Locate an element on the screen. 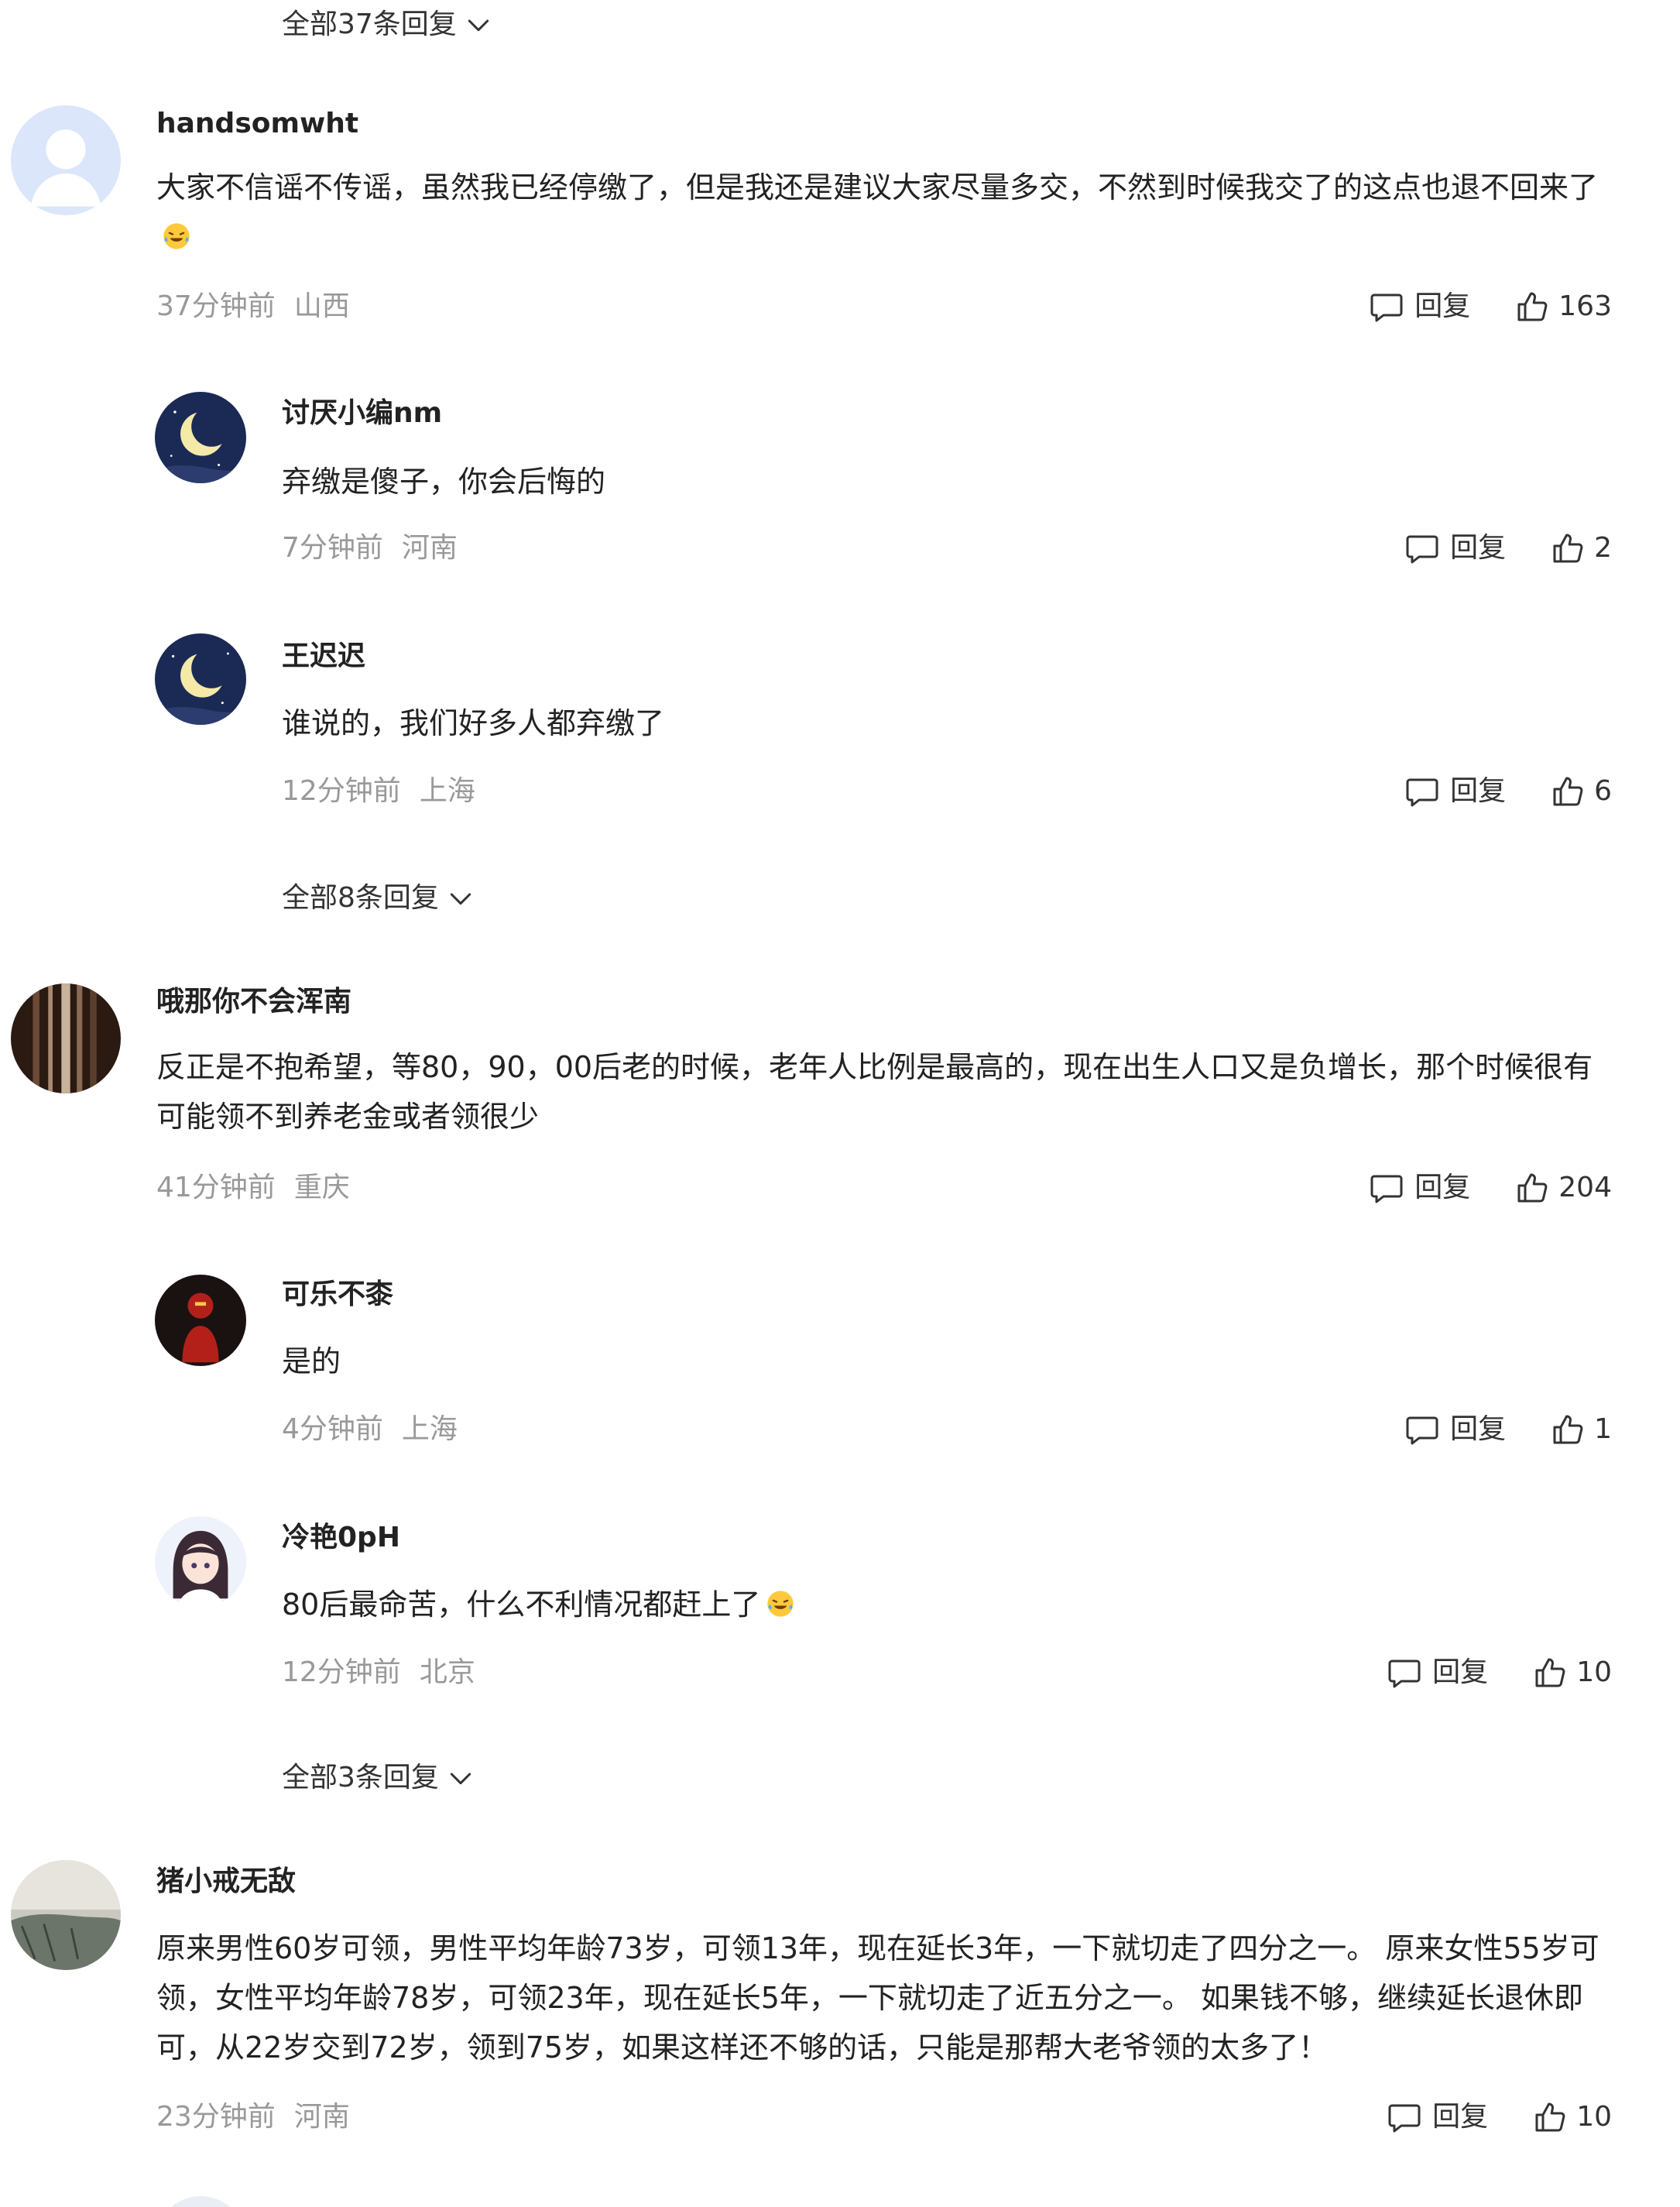  comment-time: 23分钟前 is located at coordinates (216, 2117).